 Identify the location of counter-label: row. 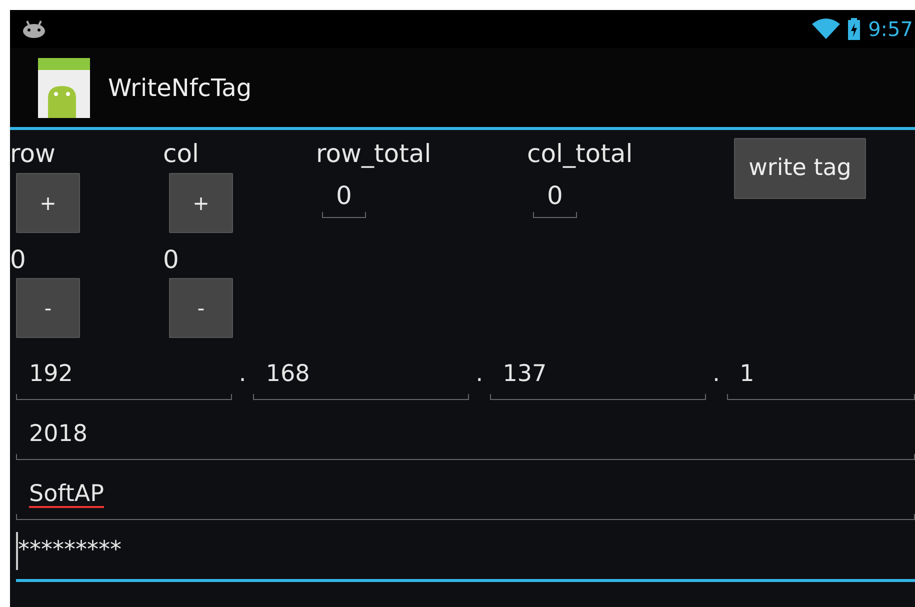
(33, 153).